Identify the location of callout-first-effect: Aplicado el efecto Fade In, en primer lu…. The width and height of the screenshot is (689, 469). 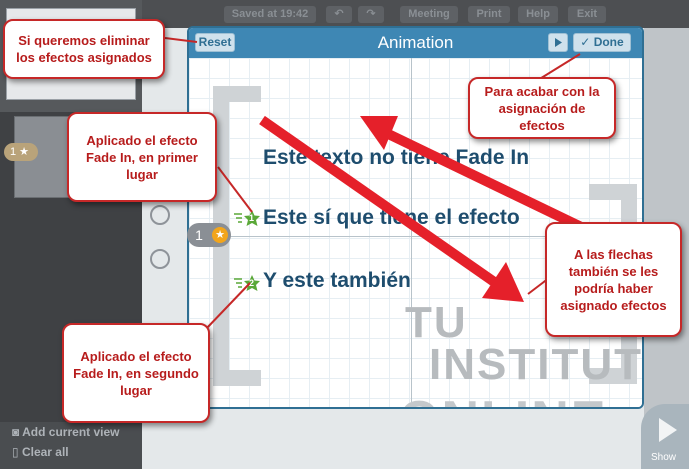
(142, 157).